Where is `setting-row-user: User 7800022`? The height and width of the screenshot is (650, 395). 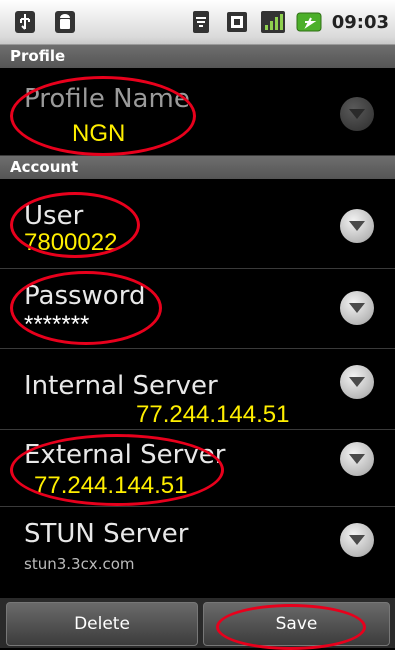 setting-row-user: User 7800022 is located at coordinates (197, 224).